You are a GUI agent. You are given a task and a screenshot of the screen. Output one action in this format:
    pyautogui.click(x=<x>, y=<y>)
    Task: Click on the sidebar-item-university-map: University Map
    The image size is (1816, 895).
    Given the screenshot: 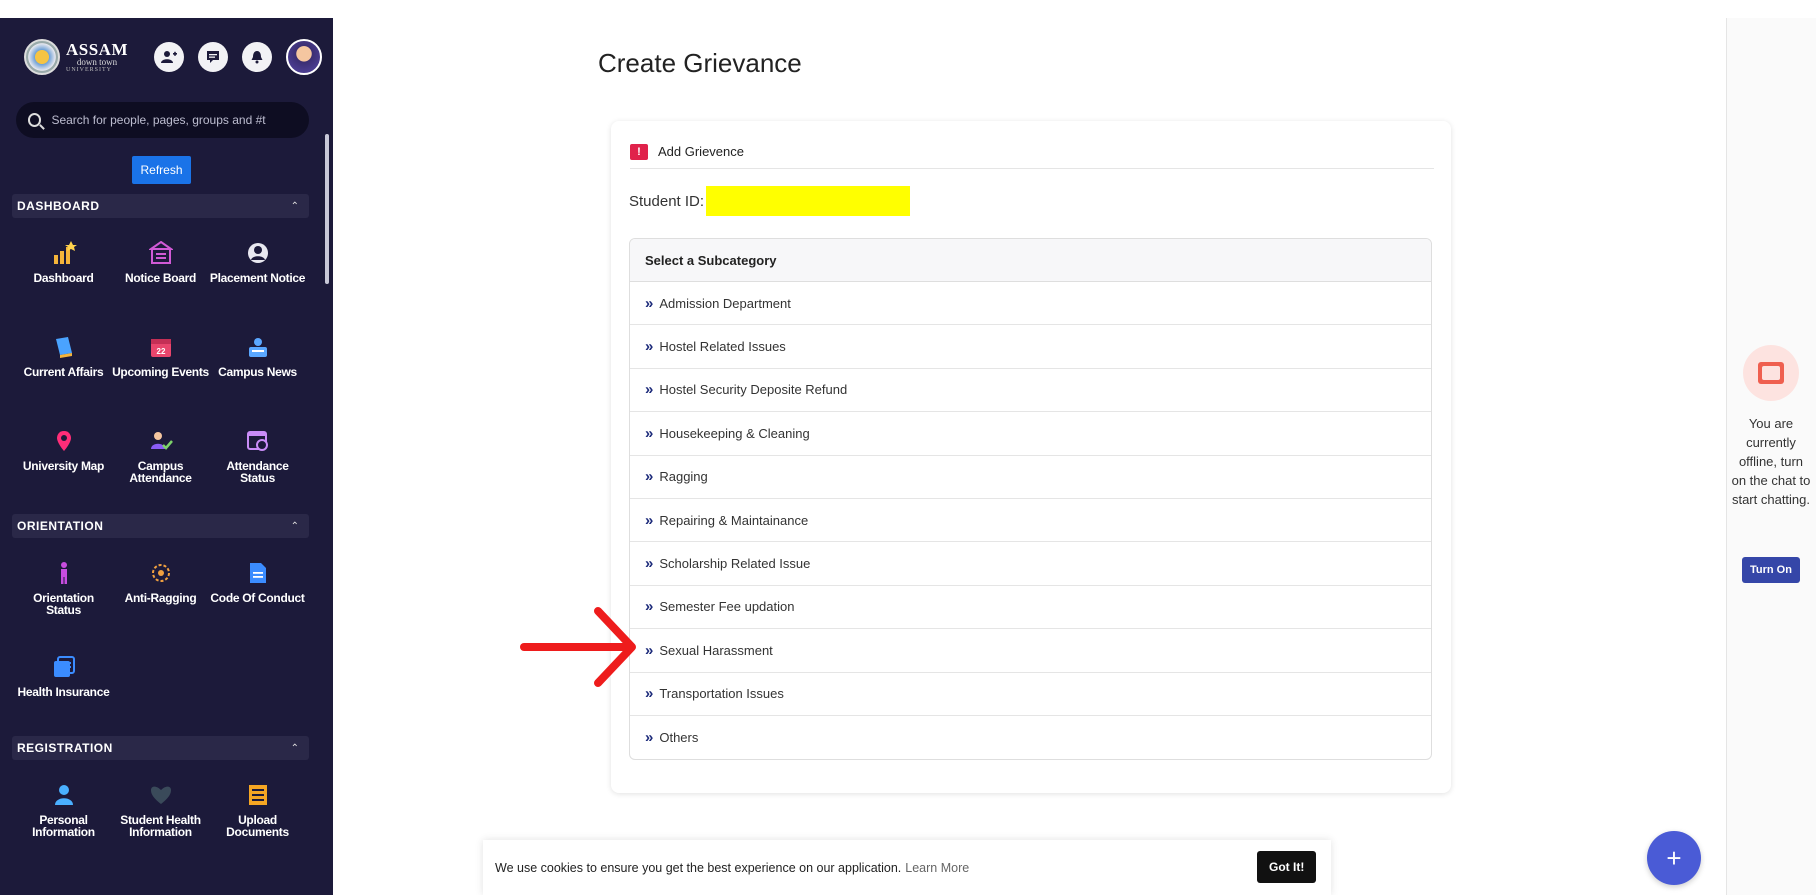 What is the action you would take?
    pyautogui.click(x=63, y=458)
    